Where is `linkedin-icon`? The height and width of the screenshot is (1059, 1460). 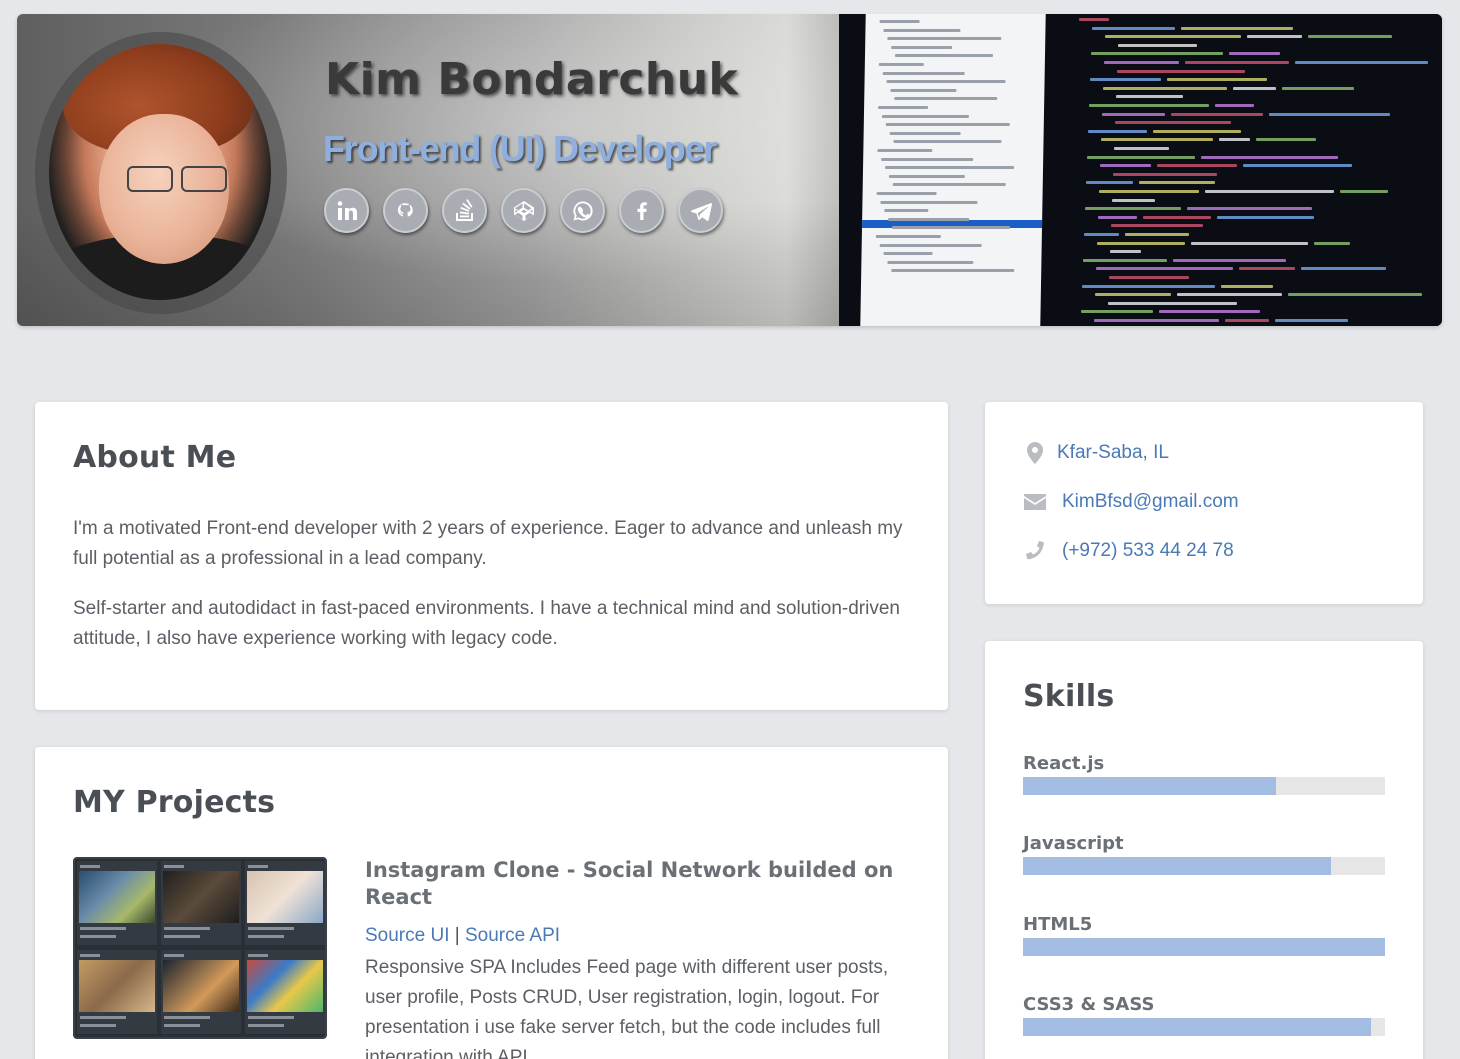 linkedin-icon is located at coordinates (346, 210).